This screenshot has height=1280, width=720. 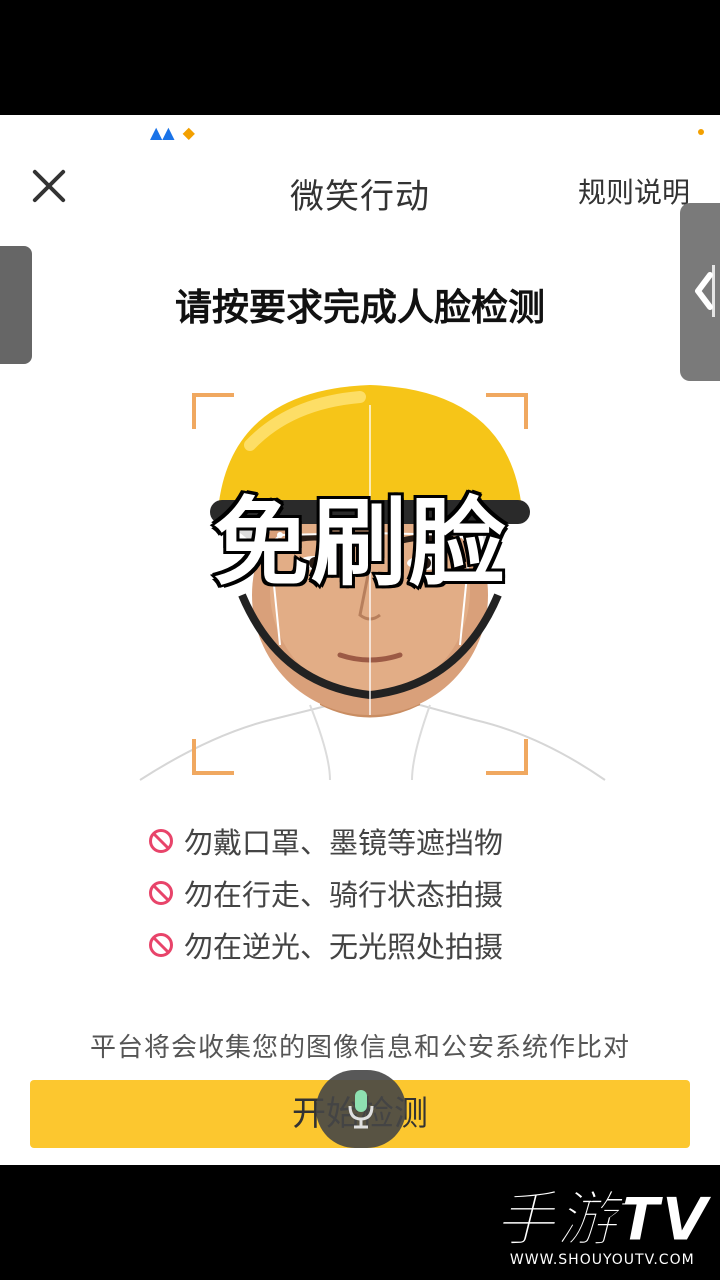 What do you see at coordinates (507, 757) in the screenshot?
I see `scan-corner-bottom-right` at bounding box center [507, 757].